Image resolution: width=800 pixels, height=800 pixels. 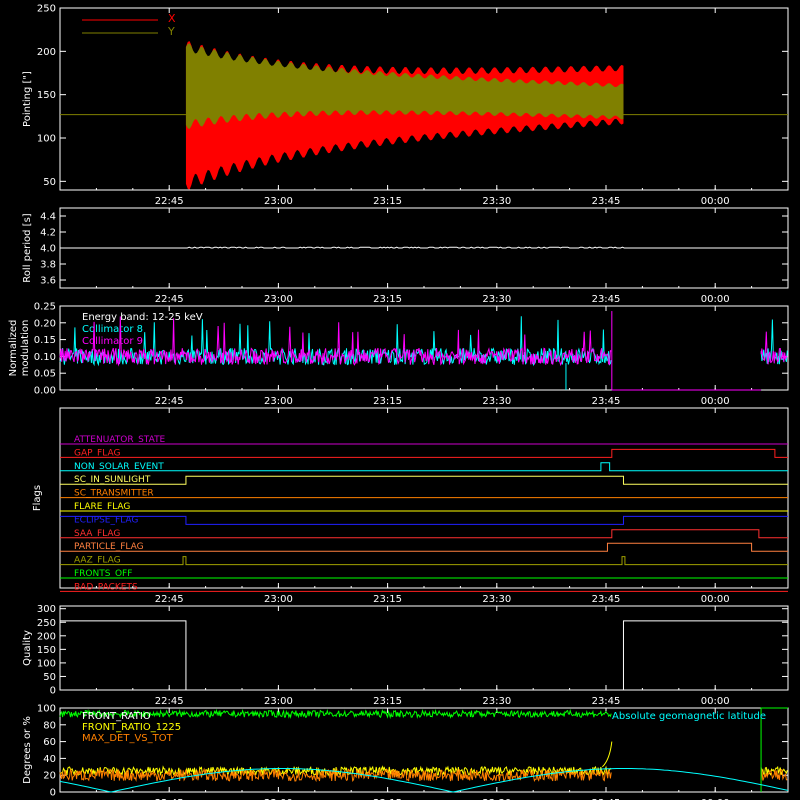 I want to click on degrees-ytick-label: 100, so click(x=46, y=709).